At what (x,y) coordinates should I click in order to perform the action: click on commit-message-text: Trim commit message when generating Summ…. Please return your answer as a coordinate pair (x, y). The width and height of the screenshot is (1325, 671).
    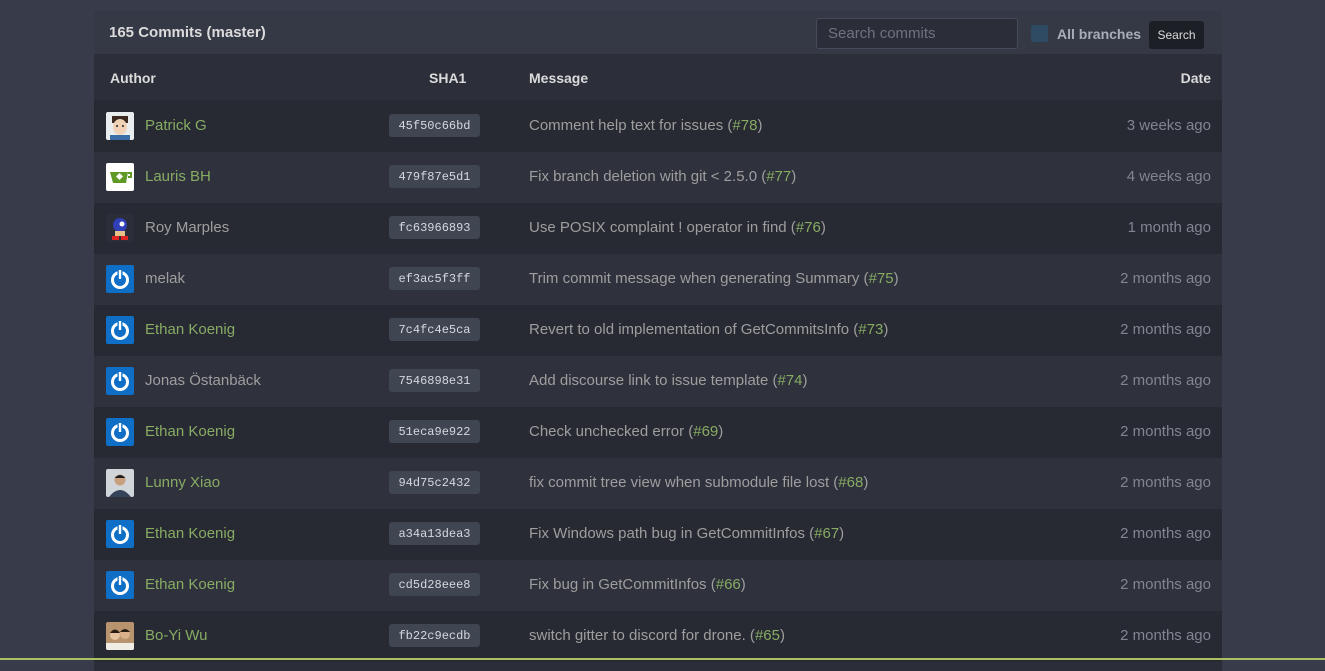
    Looking at the image, I should click on (699, 278).